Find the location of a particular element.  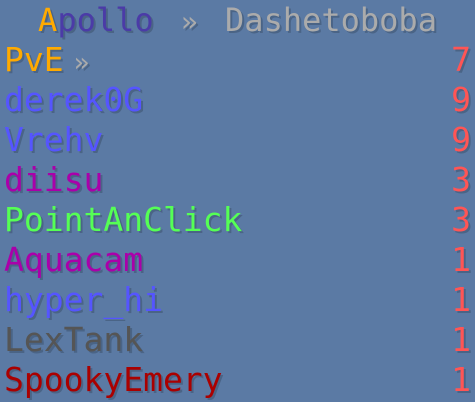

scoreboard-row: derek0G 9 is located at coordinates (237, 100).